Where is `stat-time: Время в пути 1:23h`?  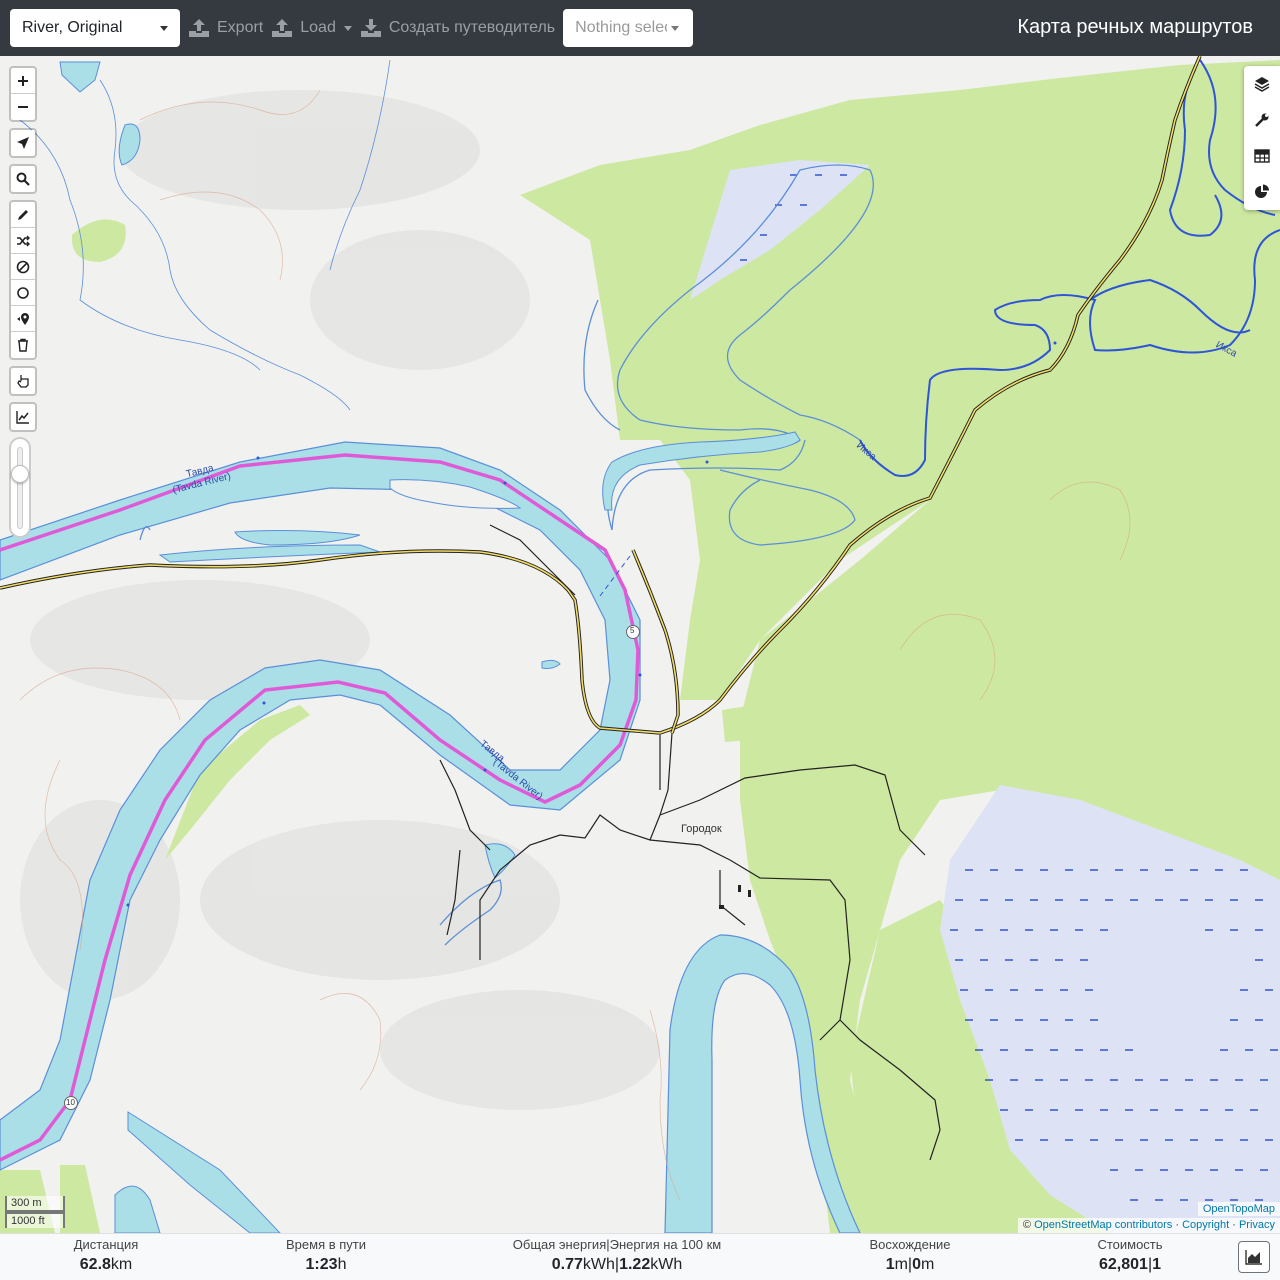
stat-time: Время в пути 1:23h is located at coordinates (326, 1257).